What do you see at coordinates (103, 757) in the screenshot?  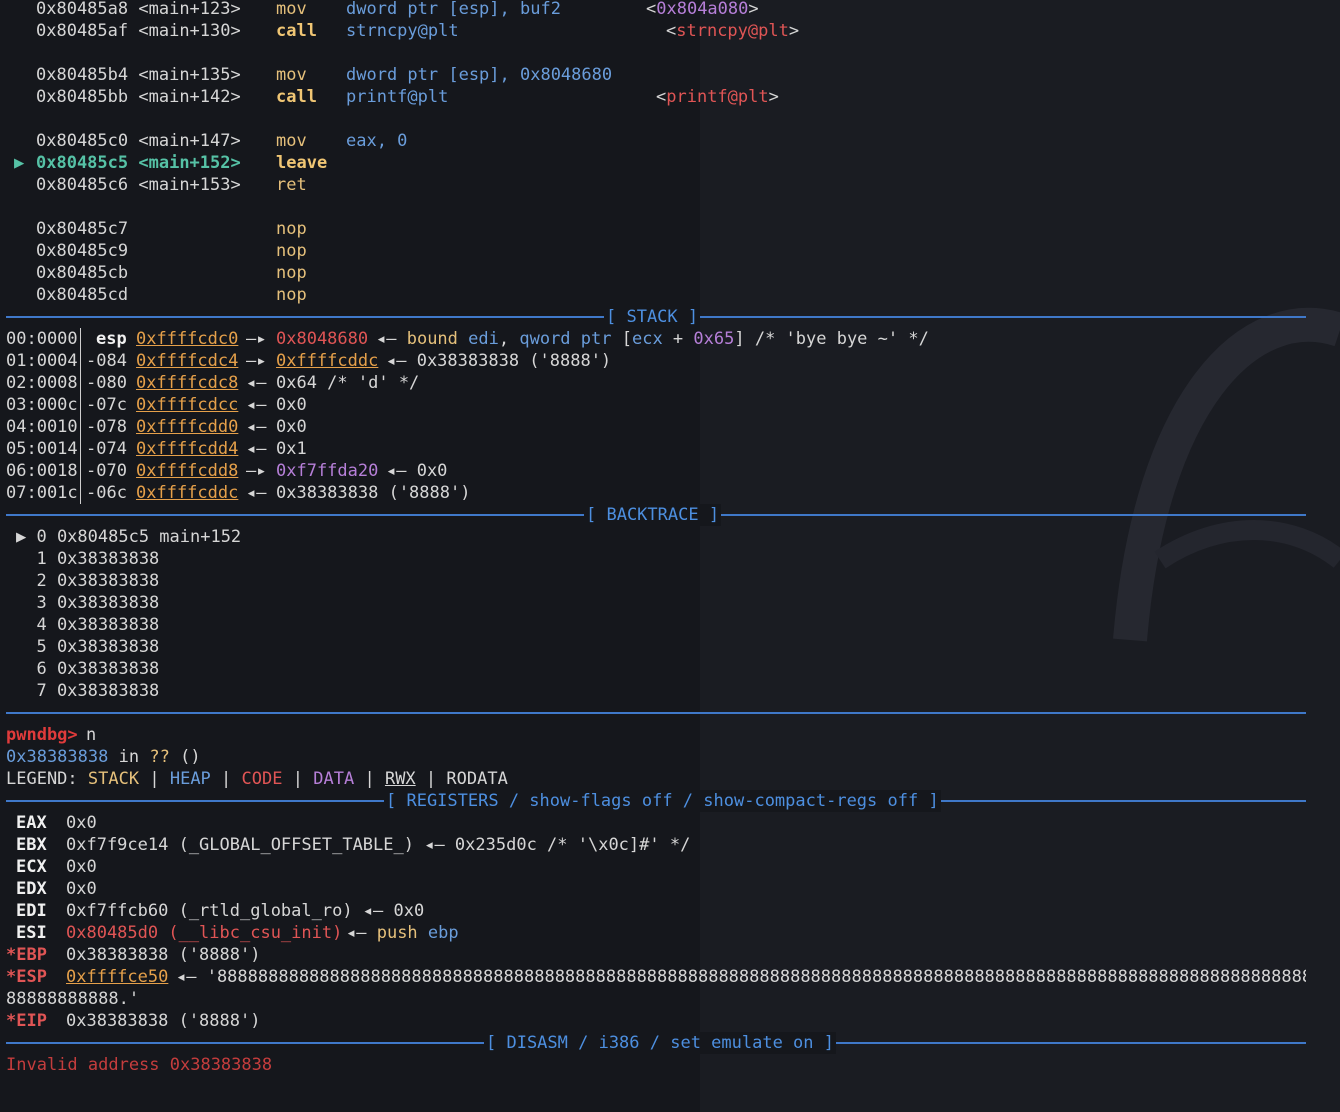 I see `pc-line: 0x38383838 in ?? ()` at bounding box center [103, 757].